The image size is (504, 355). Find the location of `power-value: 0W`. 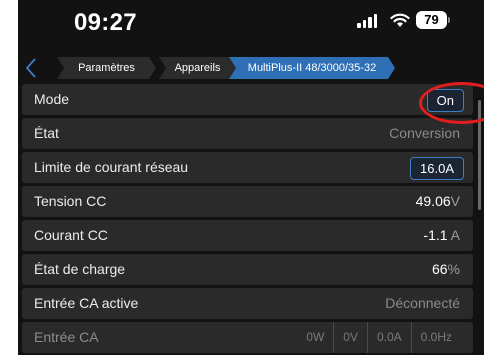

power-value: 0W is located at coordinates (315, 337).